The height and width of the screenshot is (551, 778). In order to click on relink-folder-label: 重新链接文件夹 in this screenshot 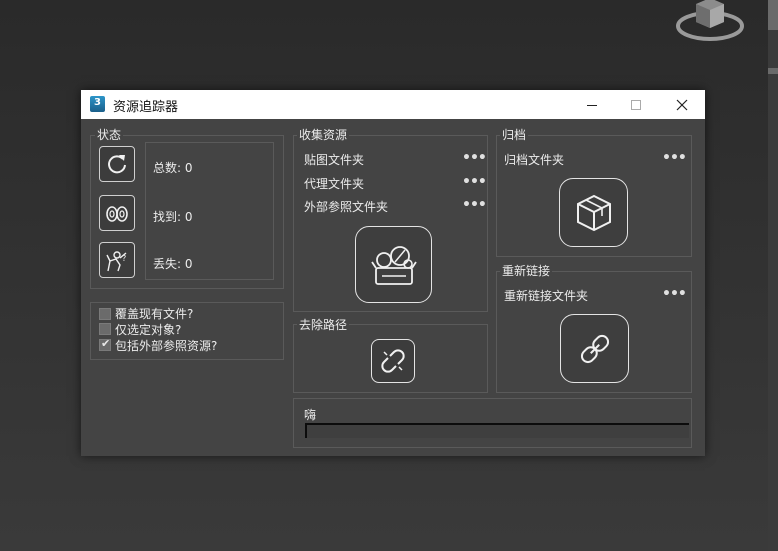, I will do `click(546, 296)`.